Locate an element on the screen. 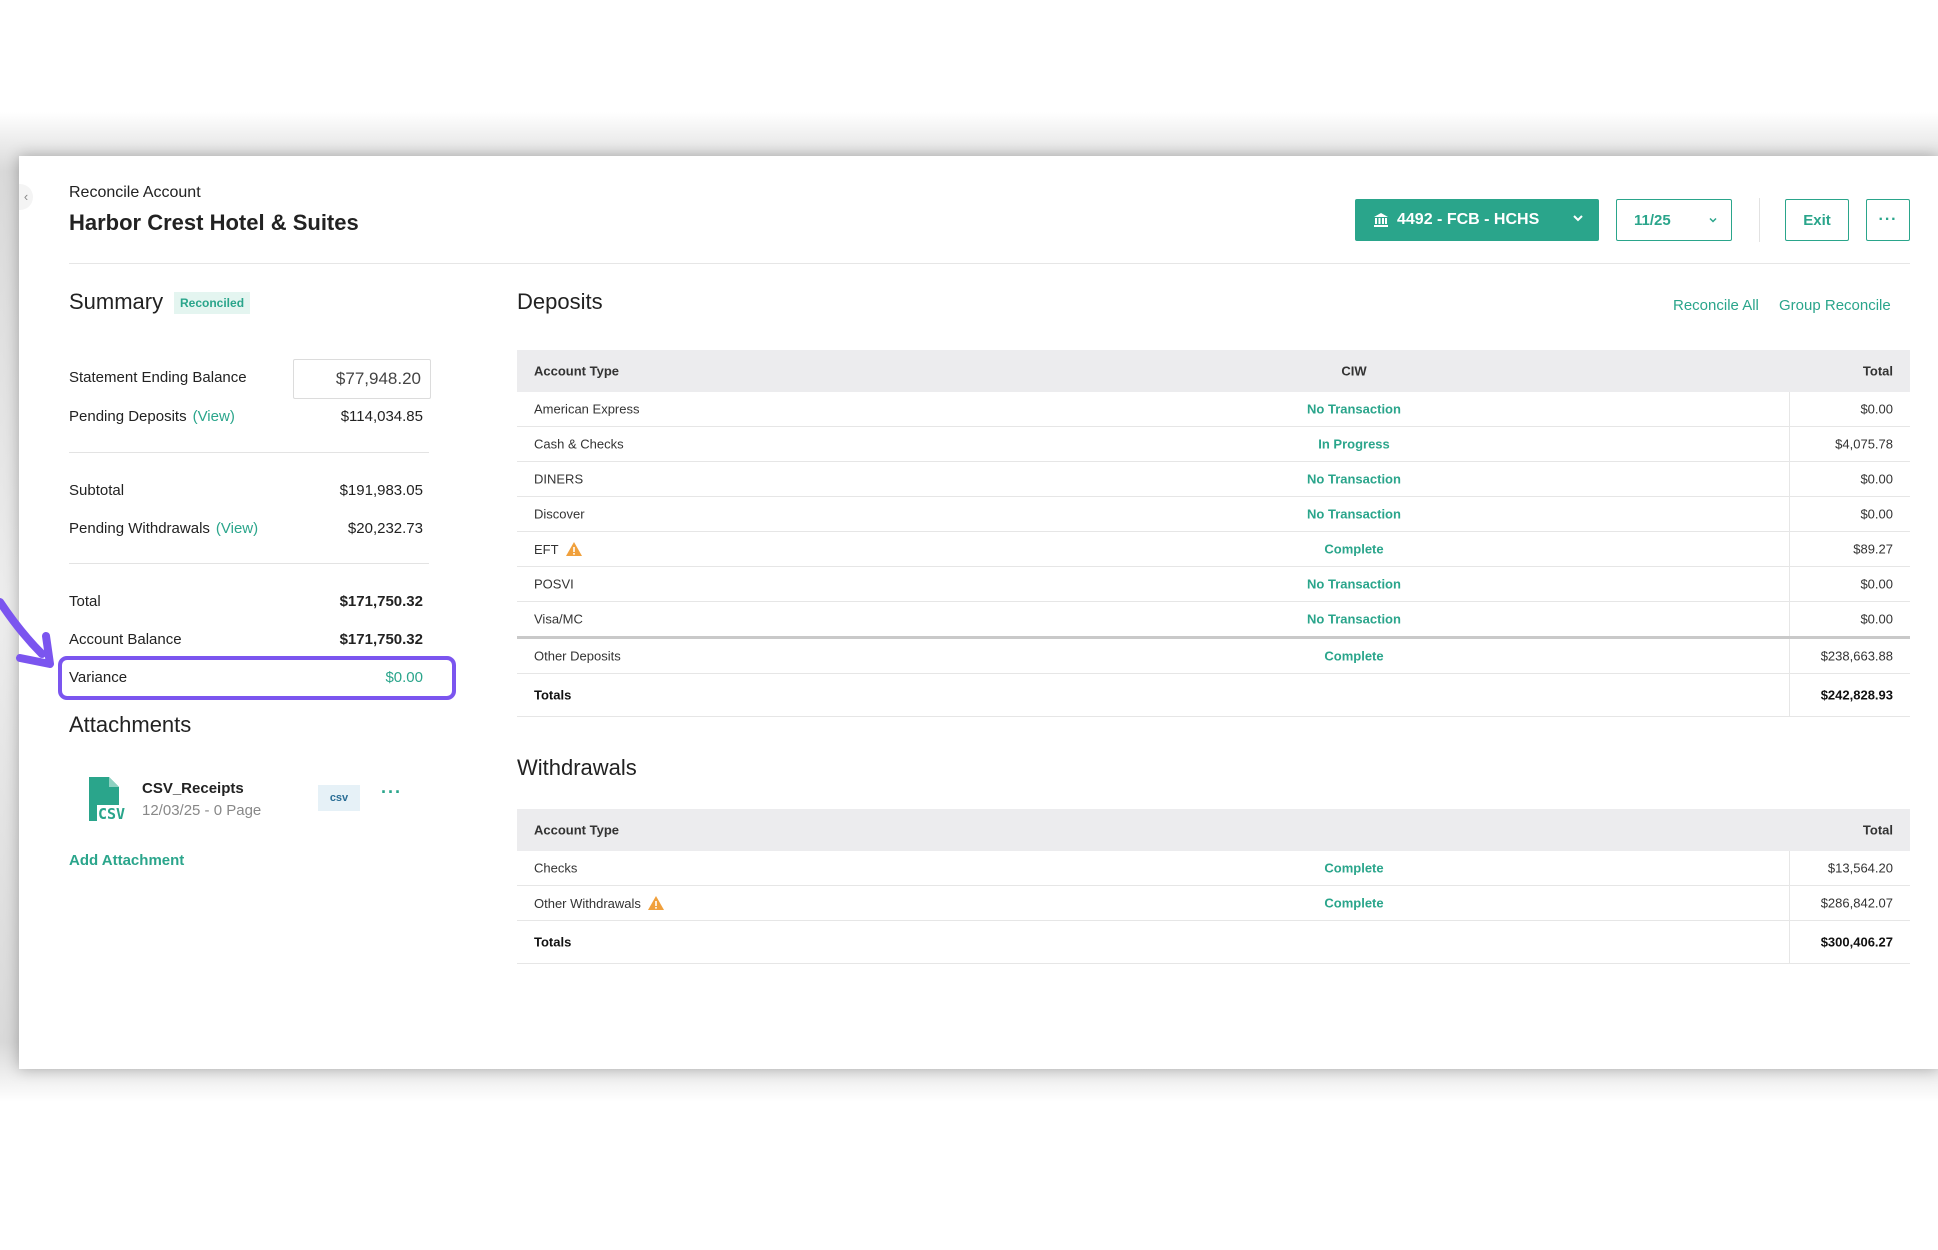 This screenshot has height=1250, width=1938. chevron-down-icon is located at coordinates (1578, 218).